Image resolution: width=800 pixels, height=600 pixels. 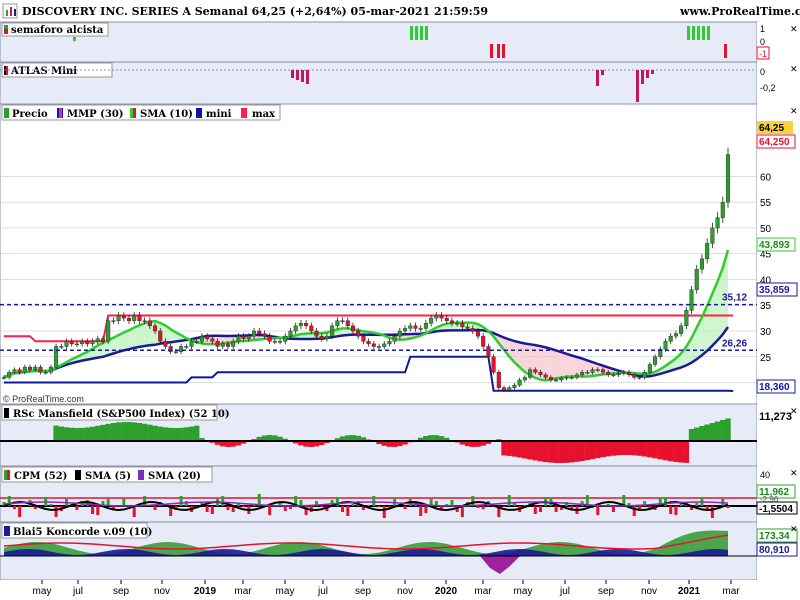 What do you see at coordinates (205, 591) in the screenshot?
I see `time-axis-label: 2019` at bounding box center [205, 591].